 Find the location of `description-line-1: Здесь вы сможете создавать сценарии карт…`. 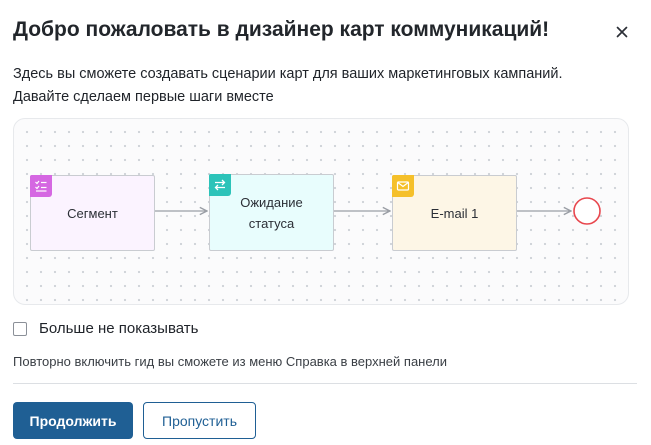

description-line-1: Здесь вы сможете создавать сценарии карт… is located at coordinates (288, 74).